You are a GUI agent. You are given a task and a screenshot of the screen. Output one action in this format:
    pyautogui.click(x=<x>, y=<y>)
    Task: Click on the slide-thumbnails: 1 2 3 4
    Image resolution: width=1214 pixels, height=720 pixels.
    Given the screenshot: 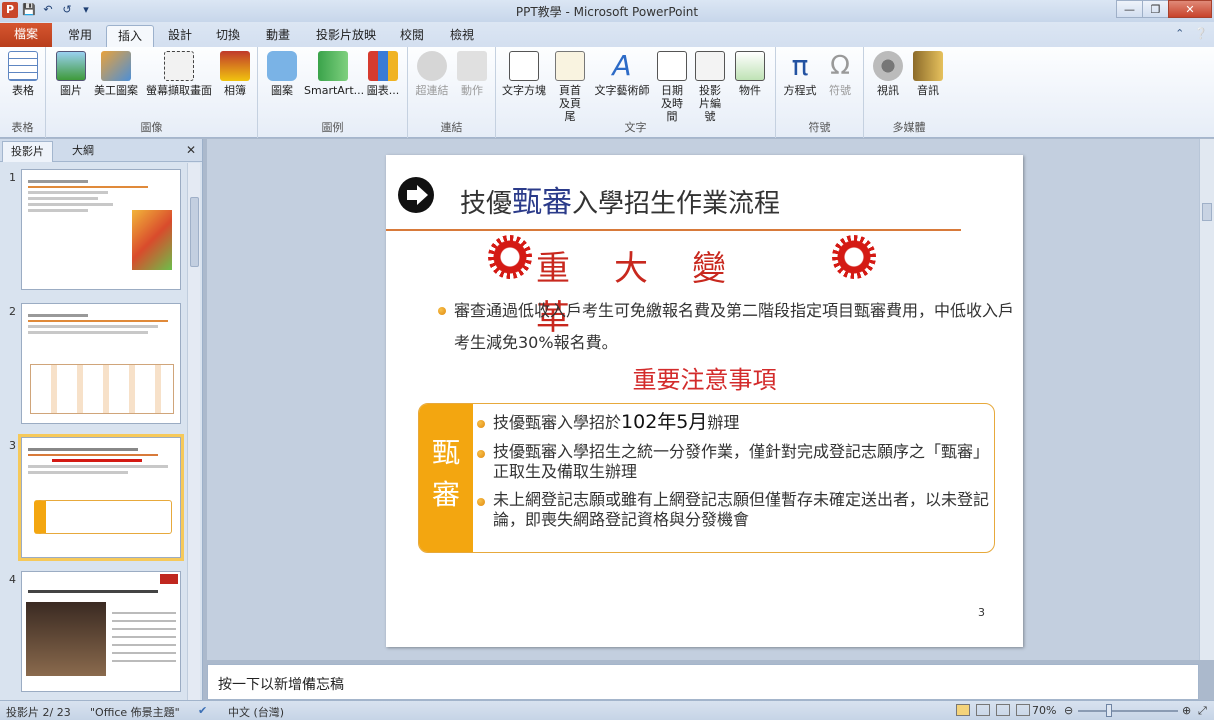 What is the action you would take?
    pyautogui.click(x=94, y=431)
    